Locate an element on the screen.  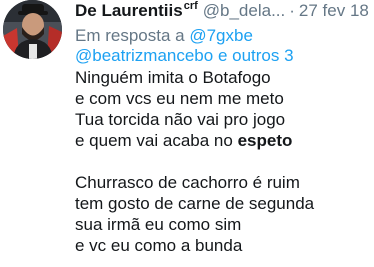
tweet-text-bold: espeto is located at coordinates (265, 140).